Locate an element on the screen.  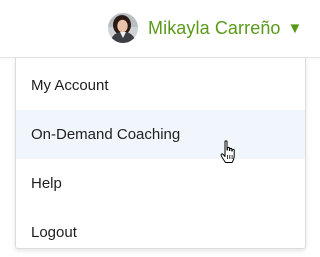
menu-item-label: My Account is located at coordinates (70, 85).